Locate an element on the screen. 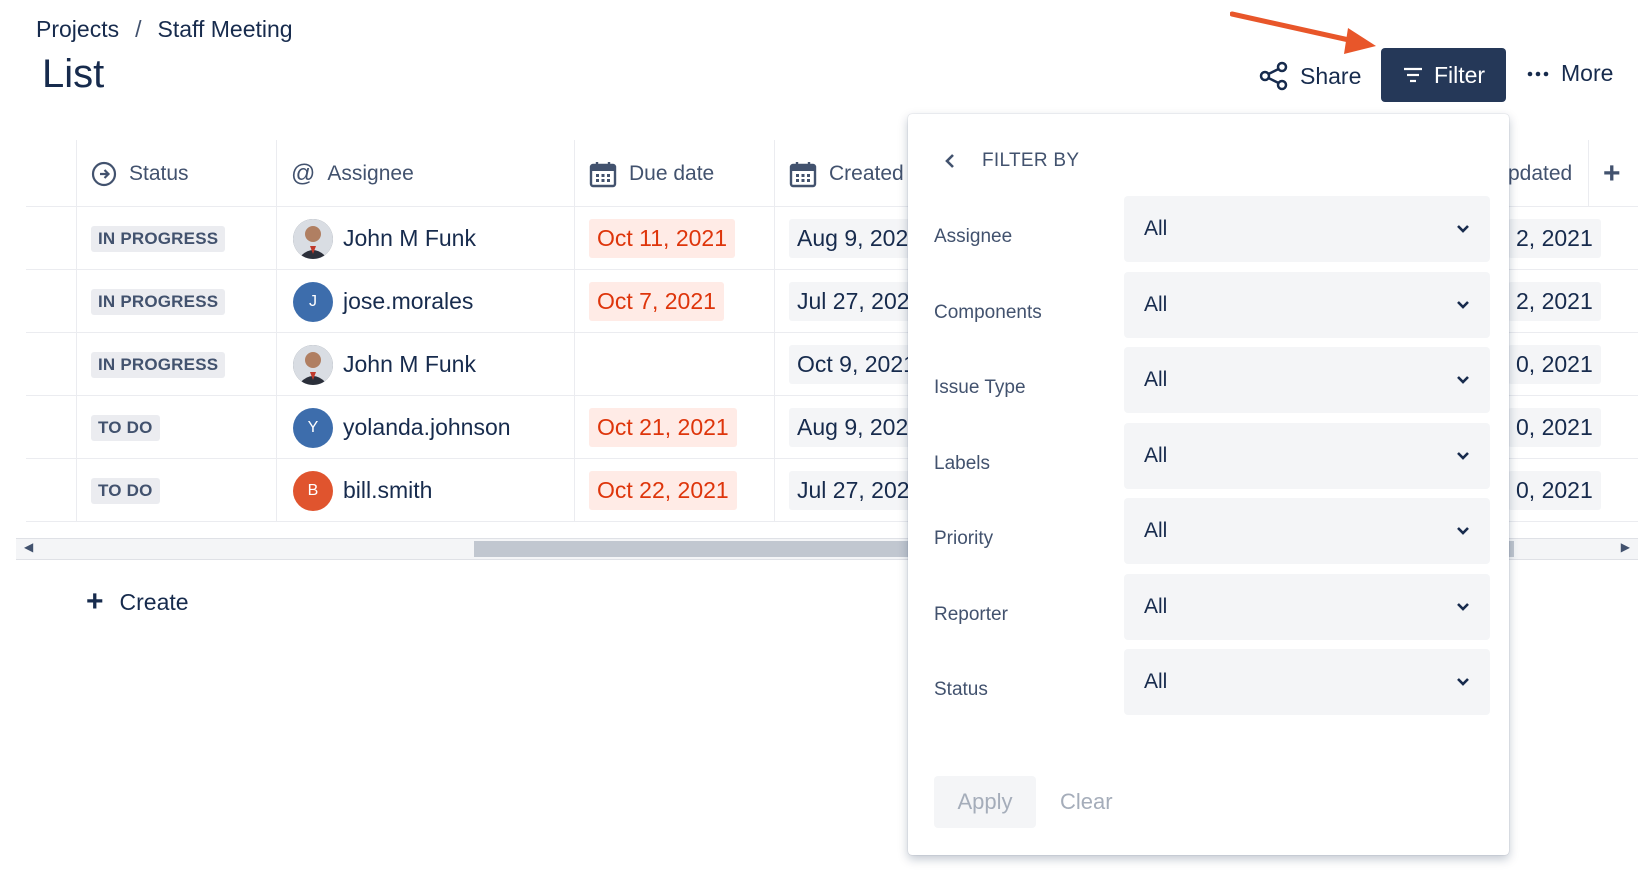  filter-label: Reporter is located at coordinates (971, 614).